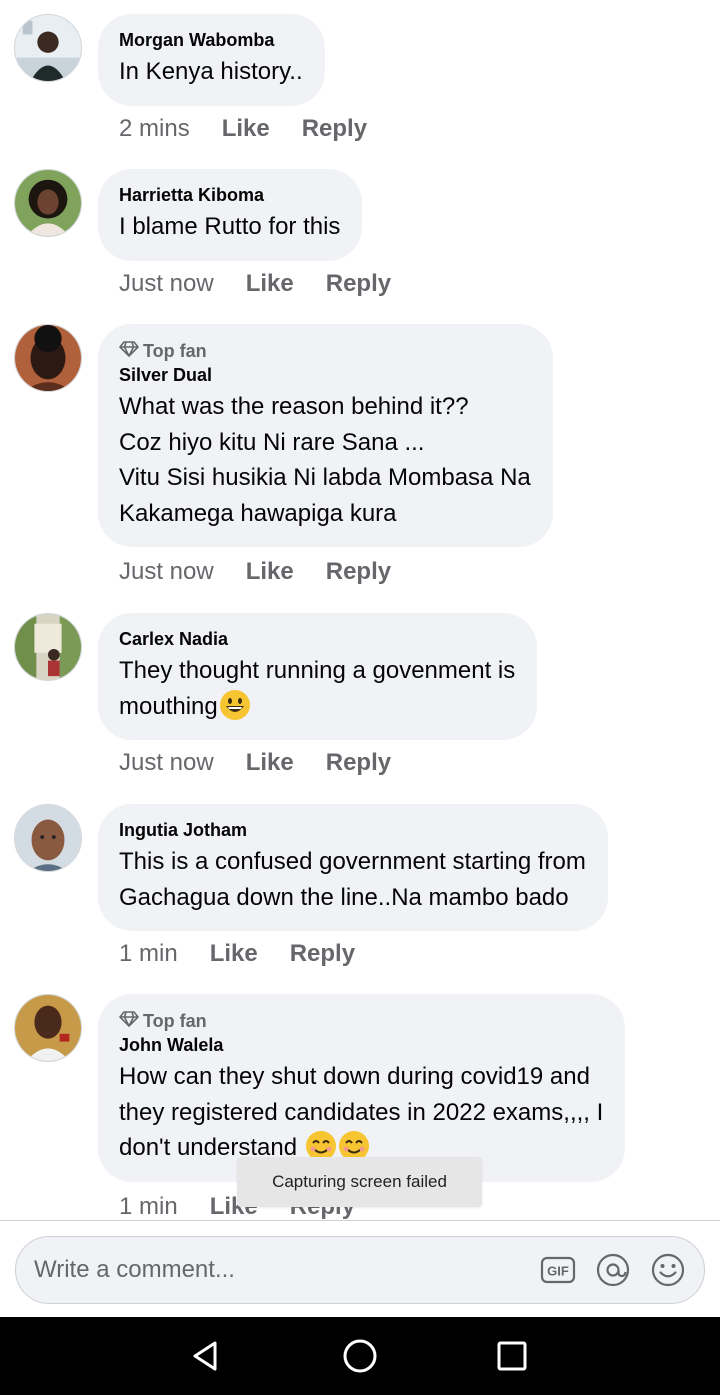  Describe the element at coordinates (359, 1182) in the screenshot. I see `toast-message: Capturing screen failed` at that location.